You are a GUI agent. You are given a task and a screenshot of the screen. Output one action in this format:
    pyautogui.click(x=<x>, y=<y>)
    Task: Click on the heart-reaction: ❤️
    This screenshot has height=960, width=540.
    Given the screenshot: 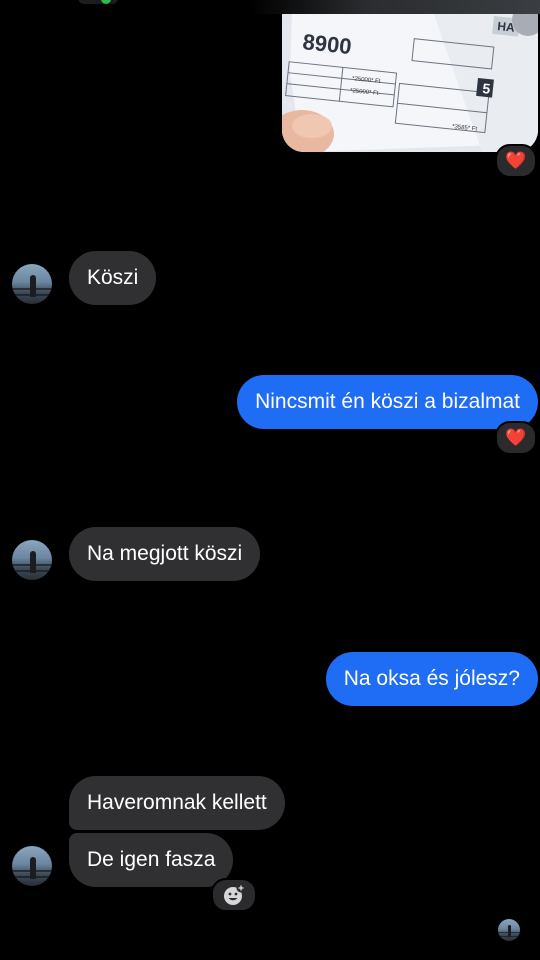 What is the action you would take?
    pyautogui.click(x=516, y=438)
    